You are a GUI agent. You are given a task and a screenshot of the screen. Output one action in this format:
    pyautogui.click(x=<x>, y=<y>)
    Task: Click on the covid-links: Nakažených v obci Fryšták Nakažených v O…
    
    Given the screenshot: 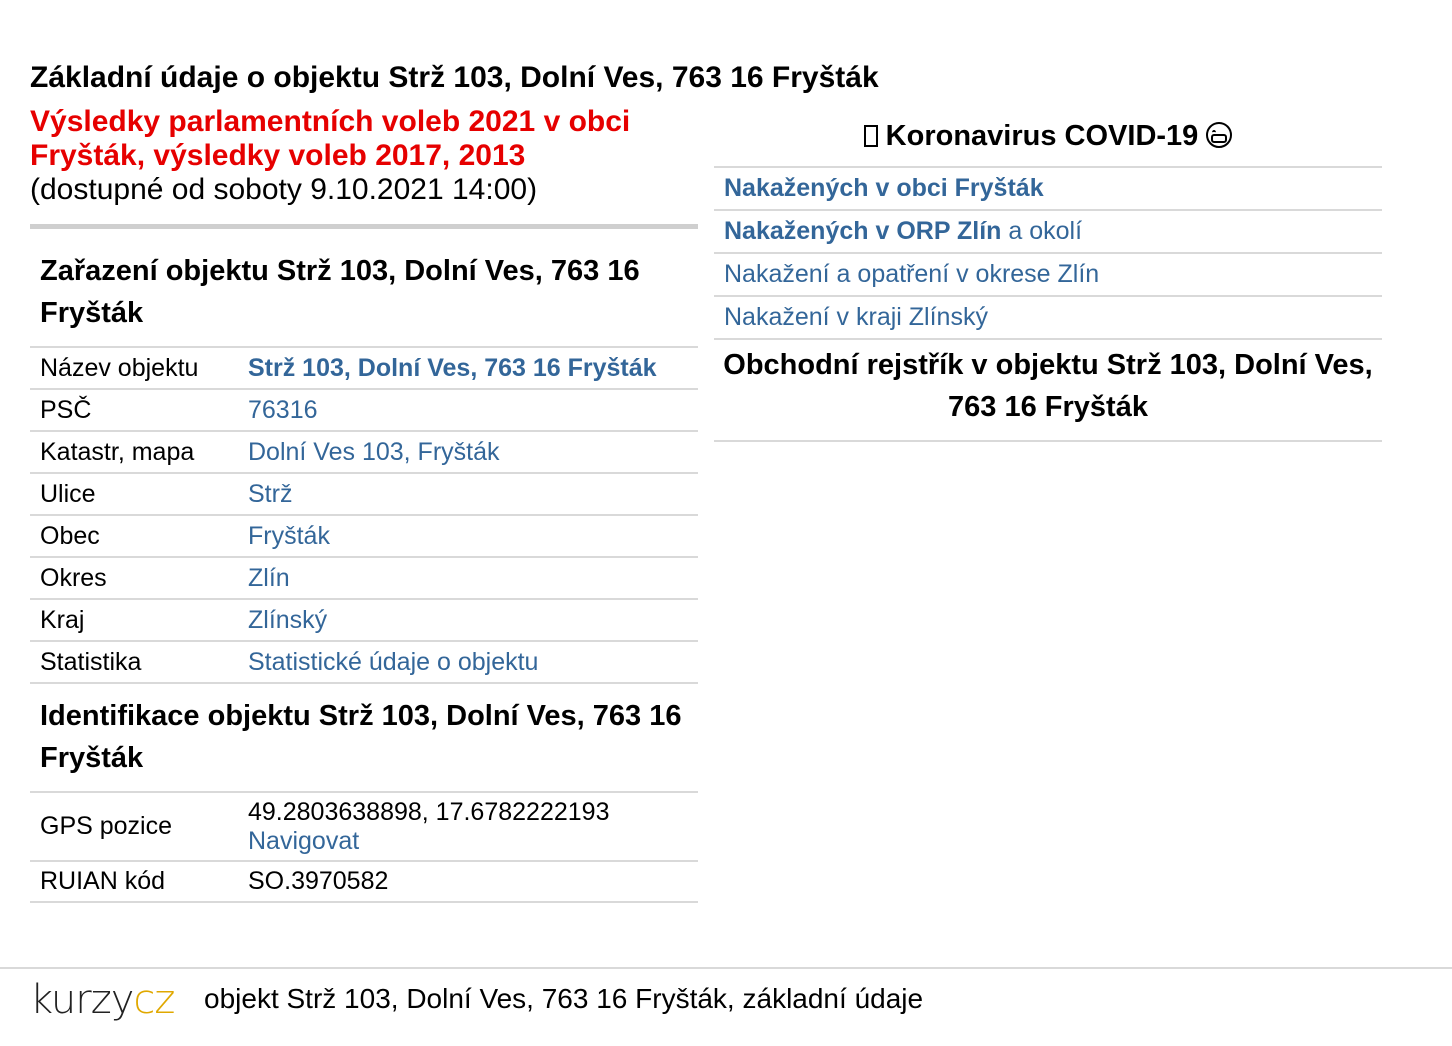 What is the action you would take?
    pyautogui.click(x=1048, y=253)
    